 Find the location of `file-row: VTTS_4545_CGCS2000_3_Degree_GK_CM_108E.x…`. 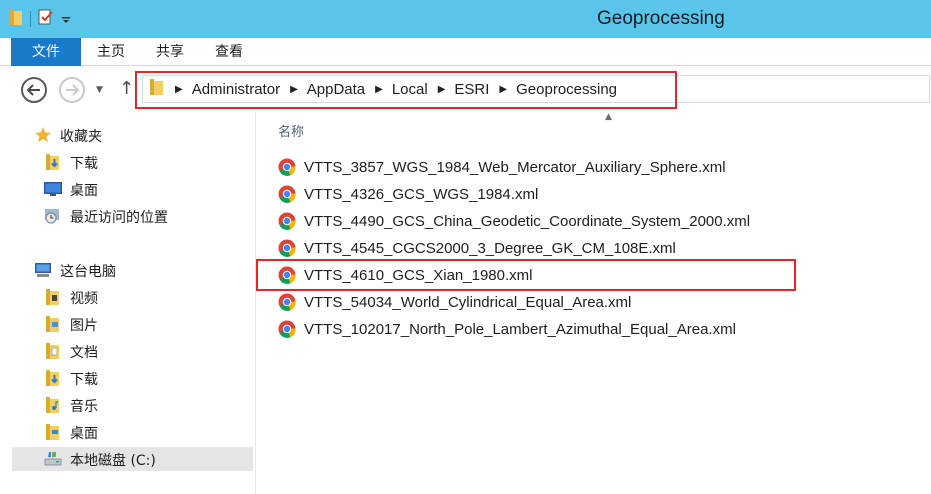

file-row: VTTS_4545_CGCS2000_3_Degree_GK_CM_108E.x… is located at coordinates (477, 248).